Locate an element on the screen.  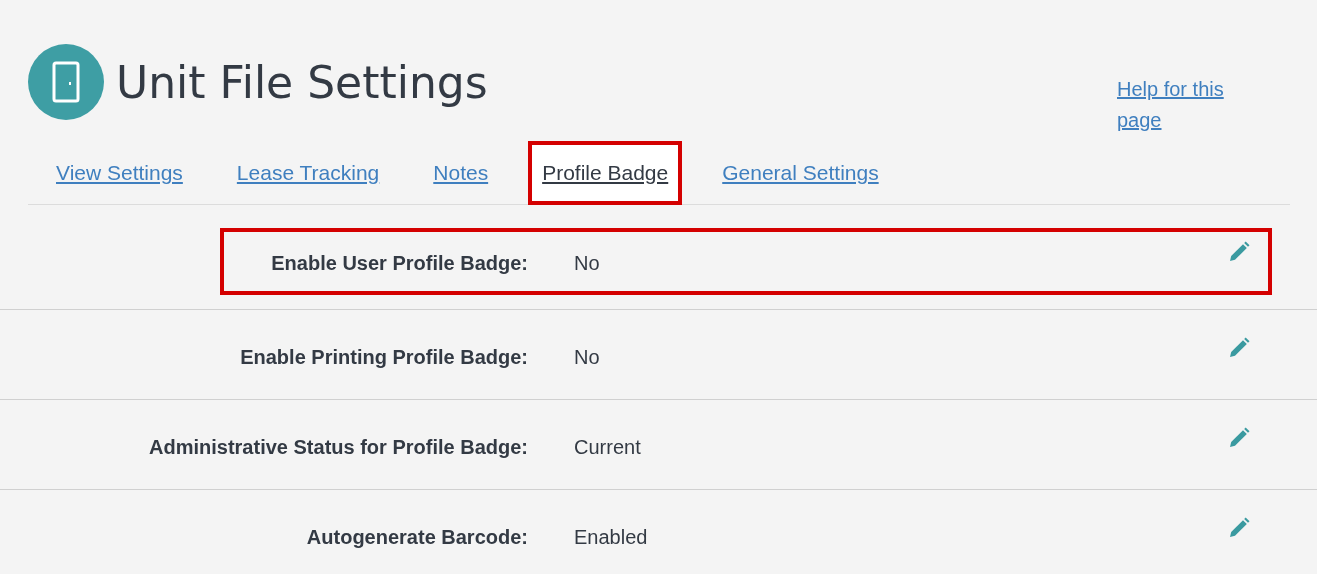
setting-label: Enable Printing Profile Badge: is located at coordinates (383, 357).